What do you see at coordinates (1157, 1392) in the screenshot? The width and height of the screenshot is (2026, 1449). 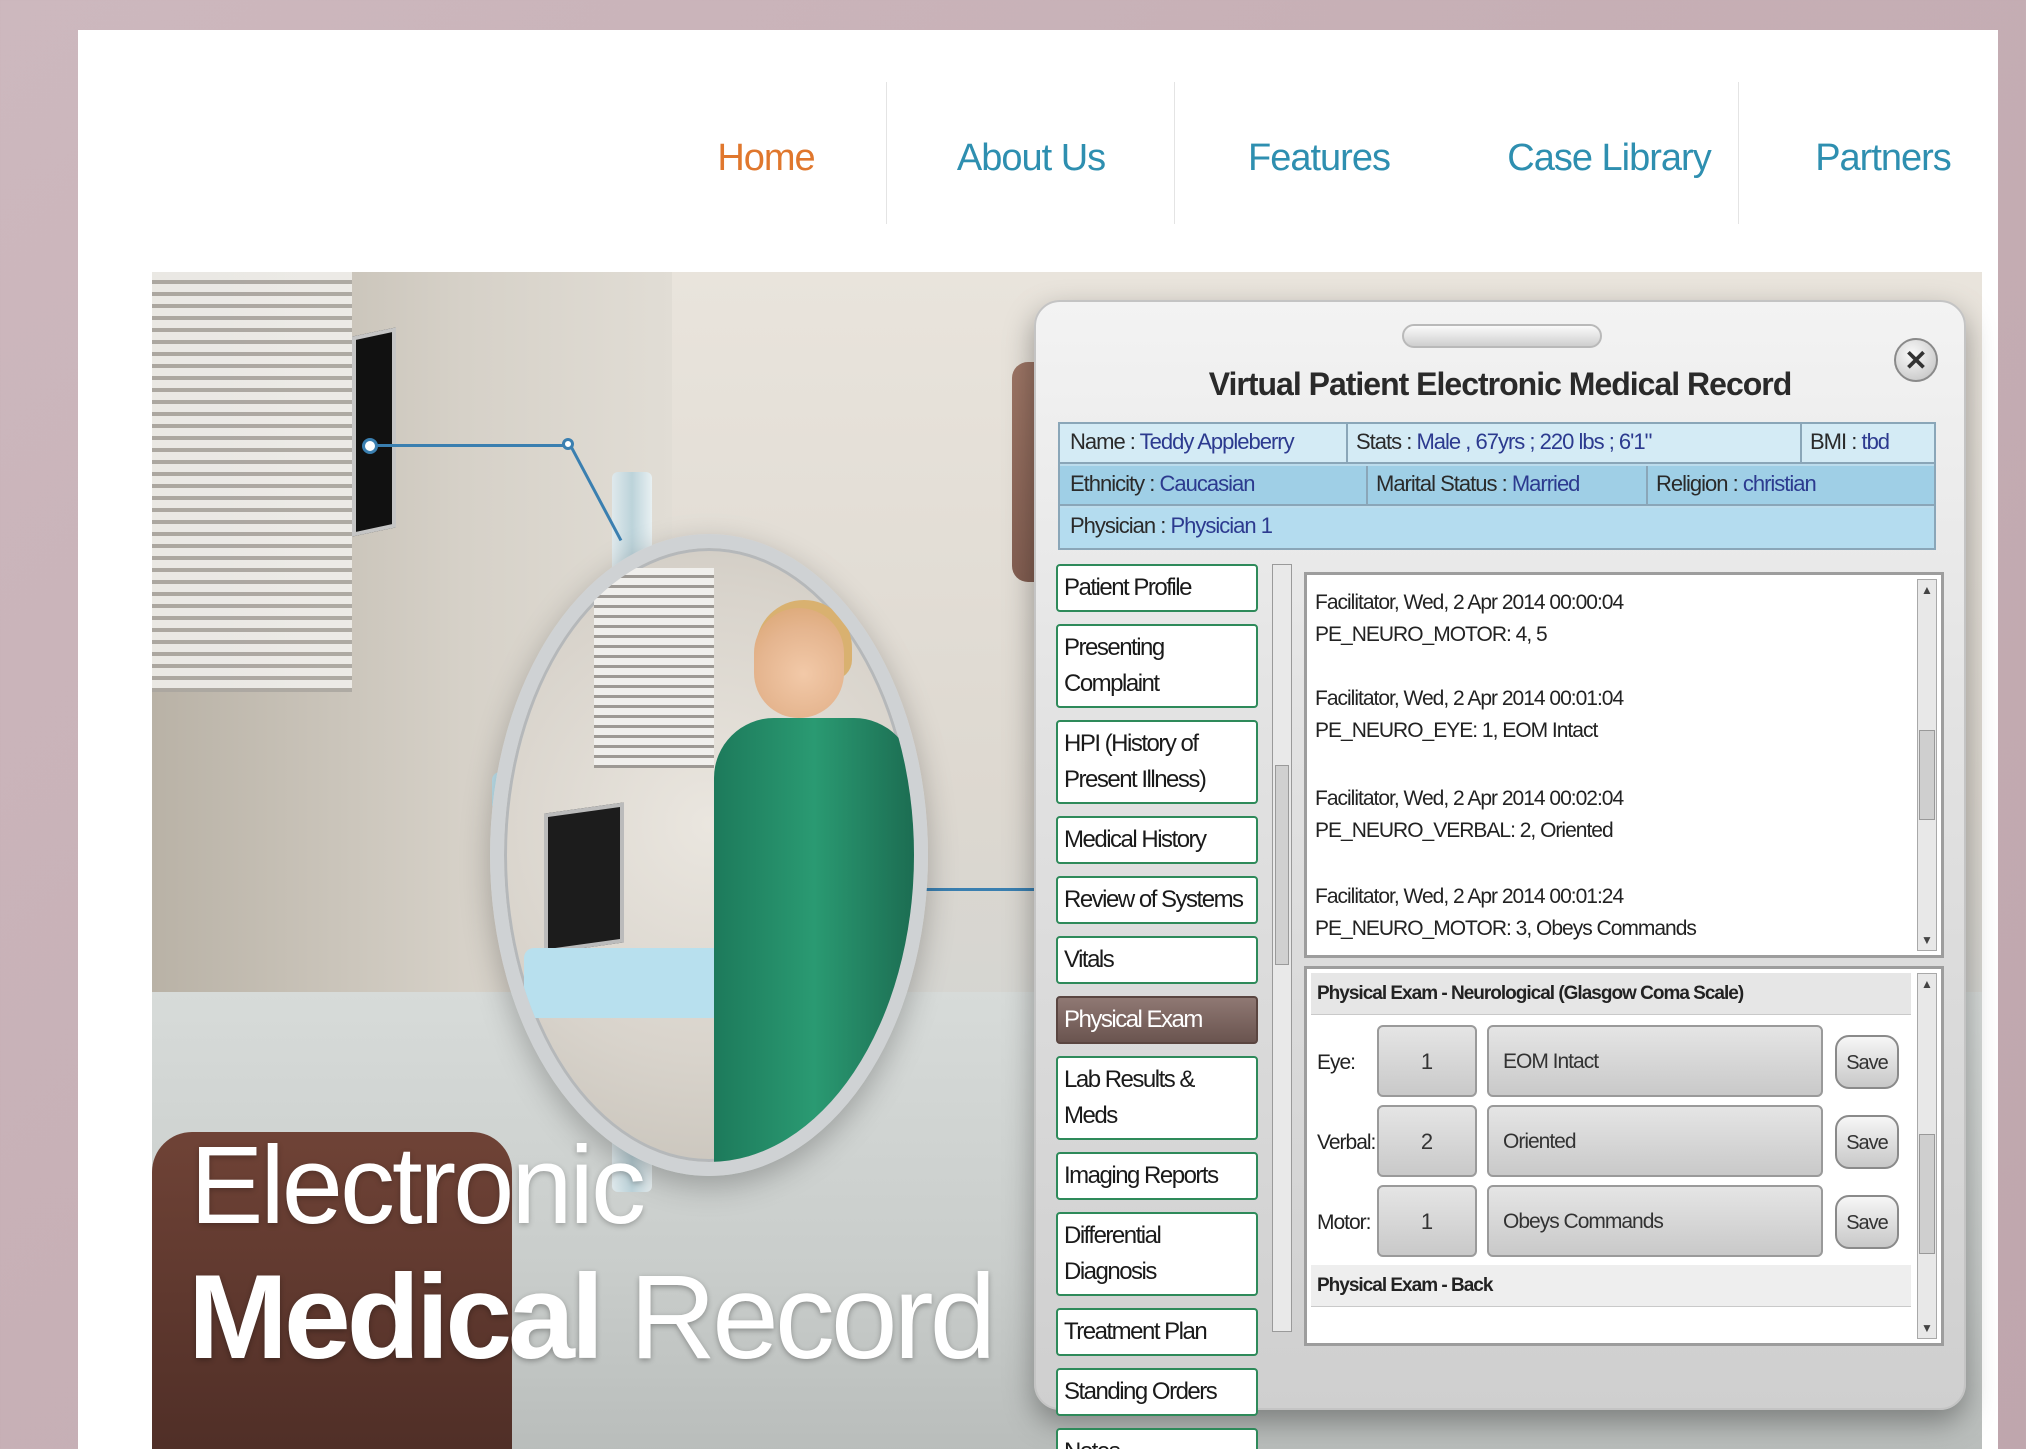 I see `menu-item-standing-orders: Standing Orders` at bounding box center [1157, 1392].